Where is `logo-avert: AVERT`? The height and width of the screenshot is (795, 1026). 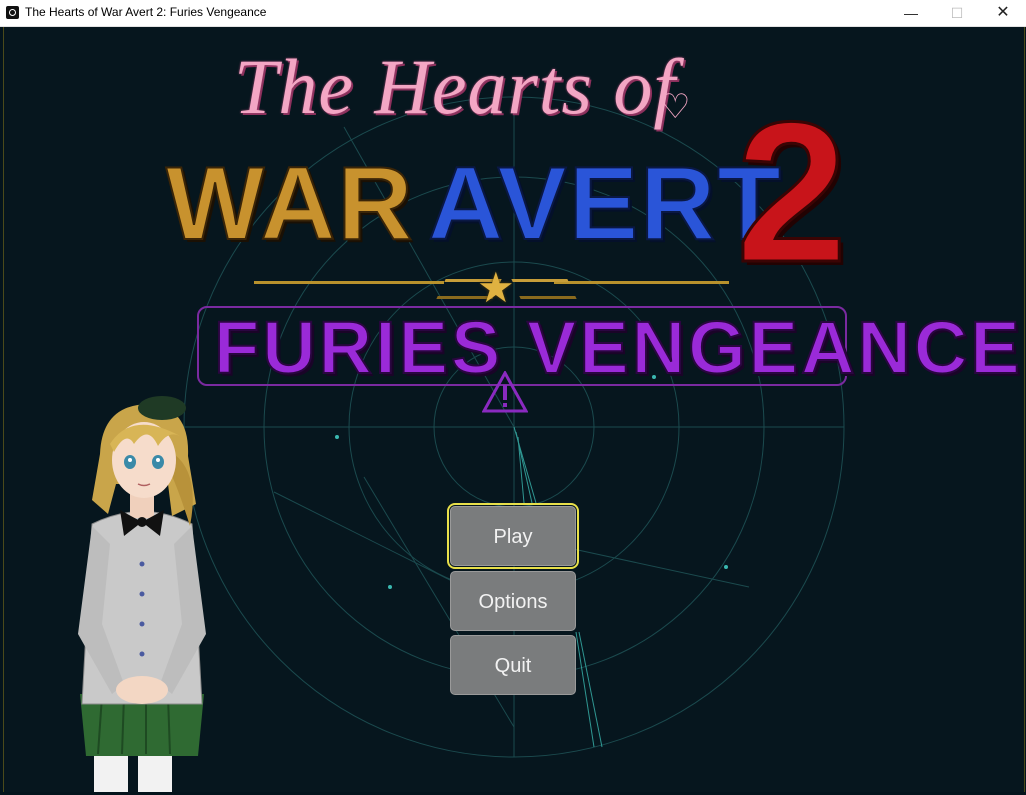
logo-avert: AVERT is located at coordinates (605, 204).